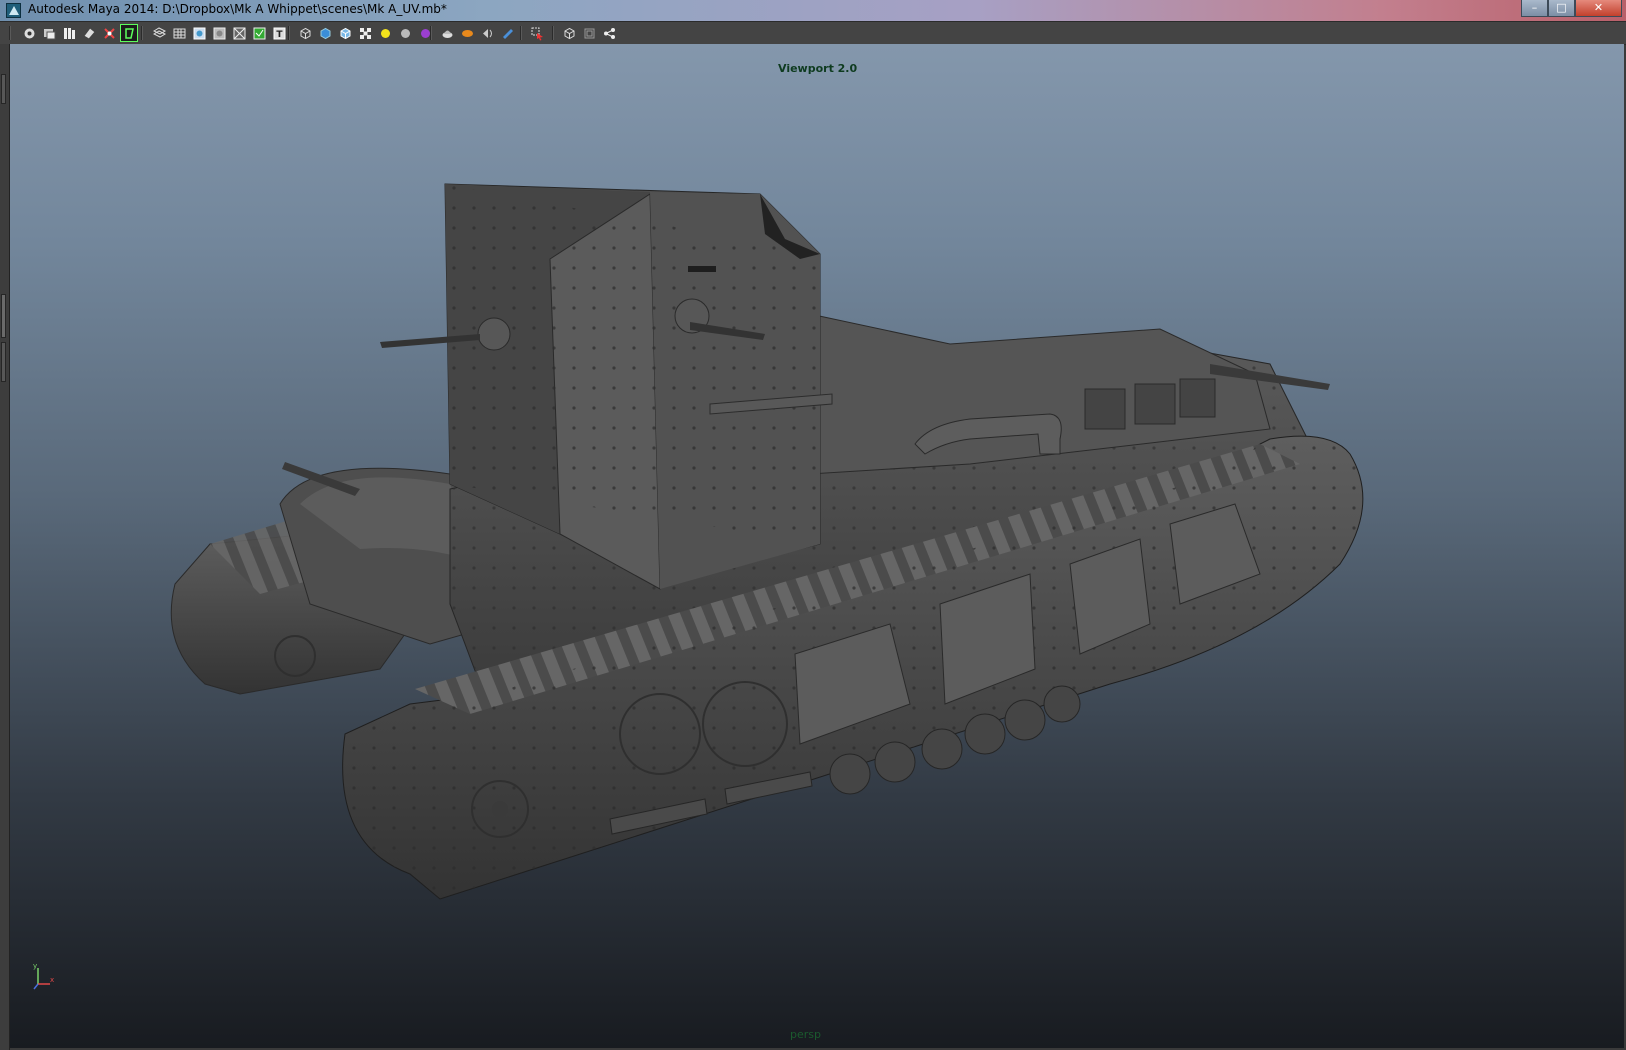 This screenshot has height=1050, width=1626. I want to click on camera-label: persp, so click(805, 1034).